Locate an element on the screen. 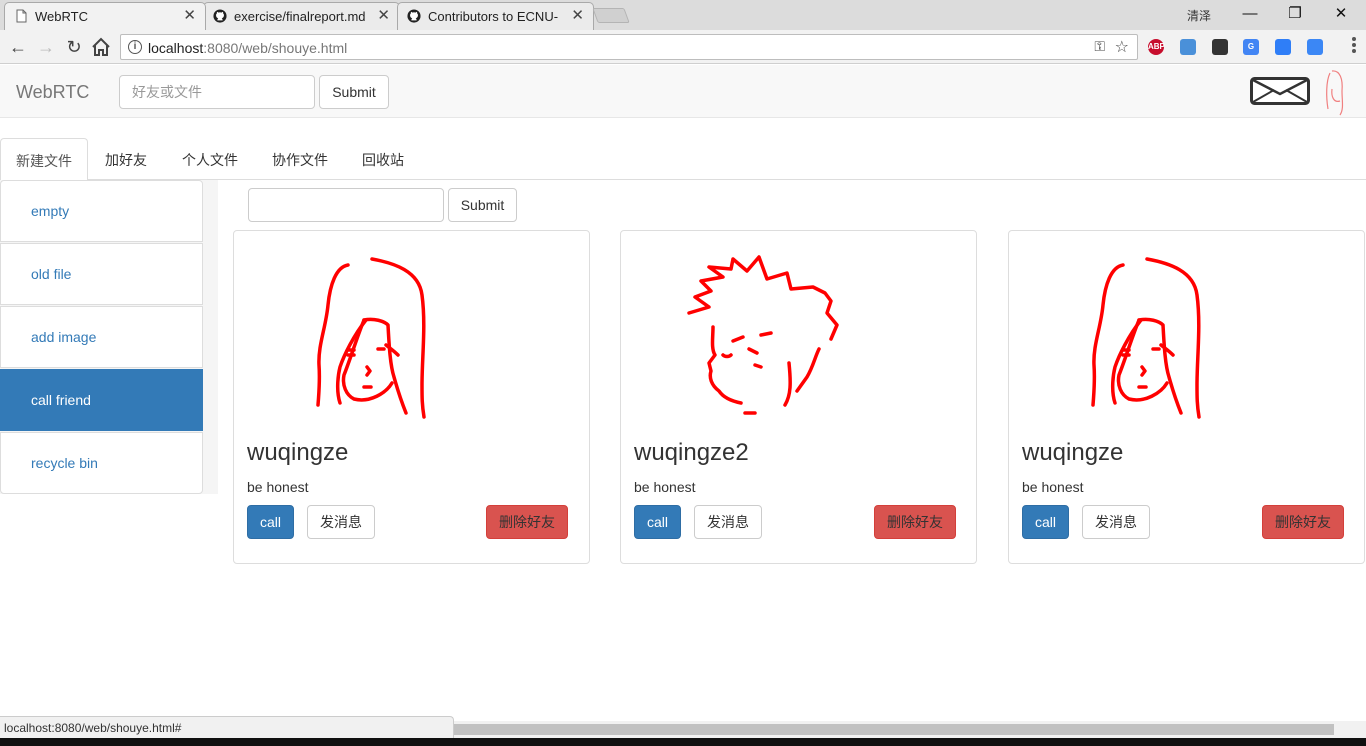  bird-icon is located at coordinates (1188, 47).